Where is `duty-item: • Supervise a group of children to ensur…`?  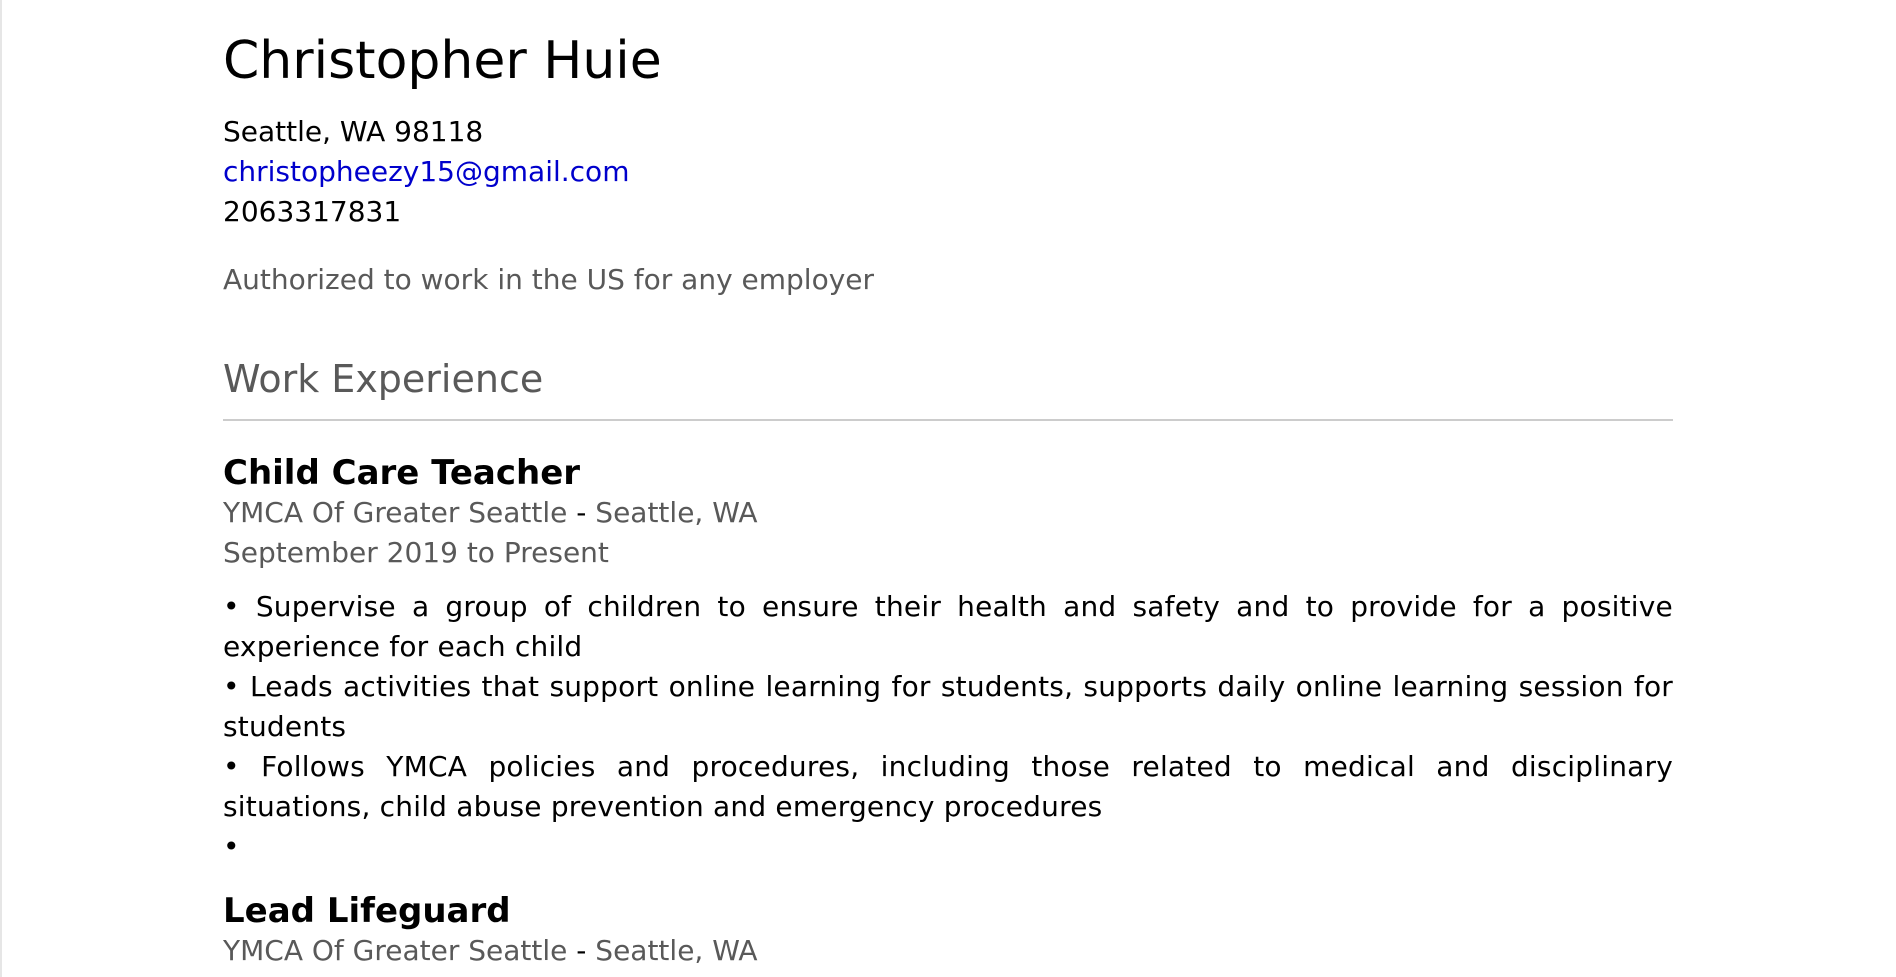 duty-item: • Supervise a group of children to ensur… is located at coordinates (948, 626).